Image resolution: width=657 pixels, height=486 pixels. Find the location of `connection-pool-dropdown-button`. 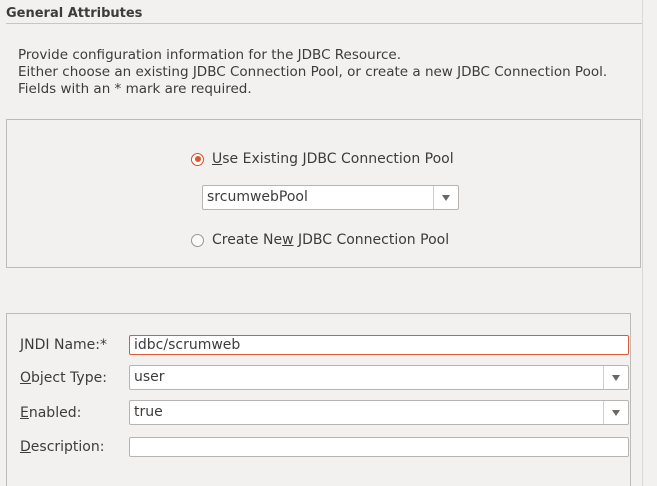

connection-pool-dropdown-button is located at coordinates (445, 197).